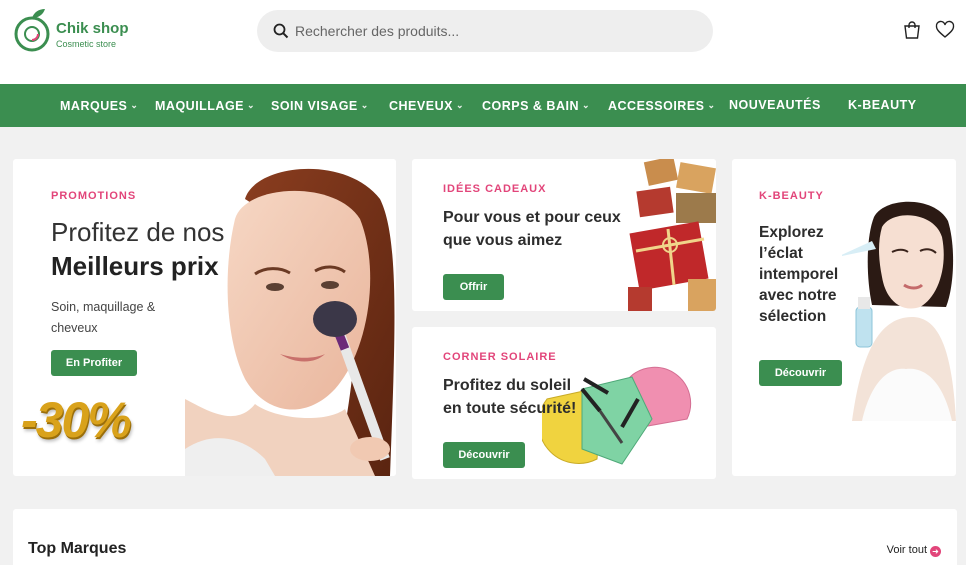 This screenshot has width=966, height=565. What do you see at coordinates (103, 317) in the screenshot?
I see `promo-description: Soin, maquillage & cheveux` at bounding box center [103, 317].